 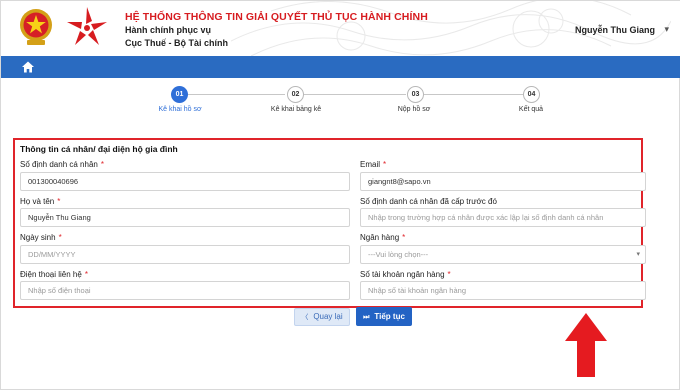 What do you see at coordinates (296, 109) in the screenshot?
I see `step-2-label: Kê khai bảng kê` at bounding box center [296, 109].